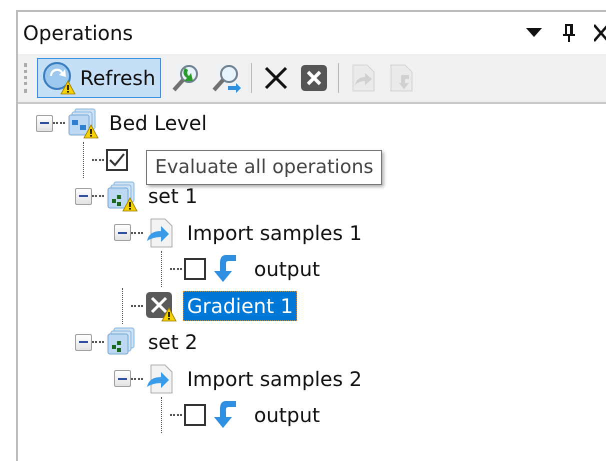 This screenshot has height=461, width=606. I want to click on tree-item: set 2, so click(173, 342).